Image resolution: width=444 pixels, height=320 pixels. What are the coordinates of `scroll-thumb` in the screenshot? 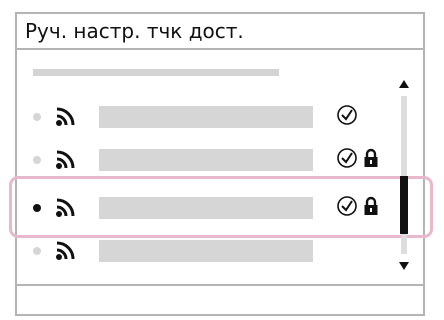 It's located at (404, 205).